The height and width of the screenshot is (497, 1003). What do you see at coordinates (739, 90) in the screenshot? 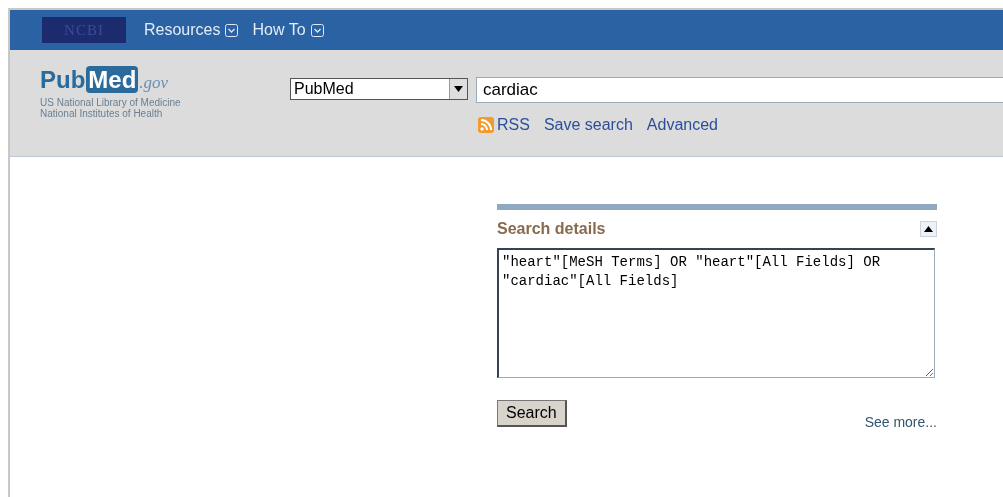
I see `search-field: cardiac` at bounding box center [739, 90].